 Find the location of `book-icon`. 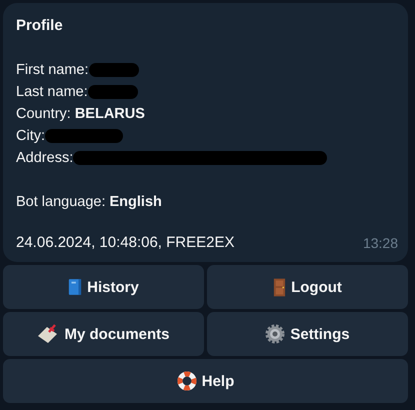

book-icon is located at coordinates (75, 287).